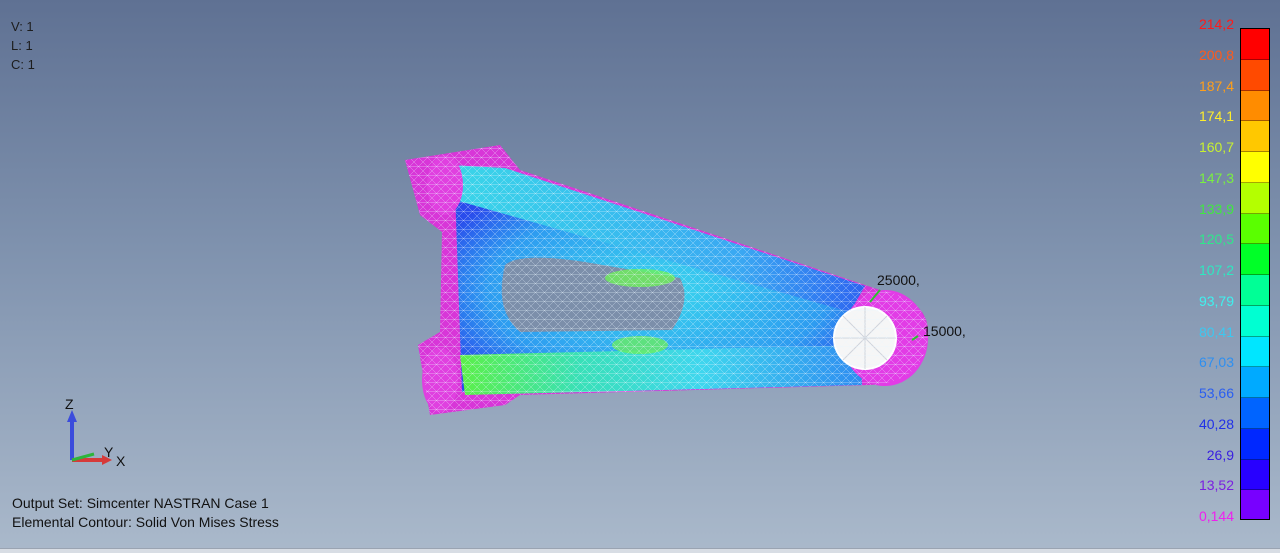  Describe the element at coordinates (898, 280) in the screenshot. I see `load-label-25000: 25000,` at that location.